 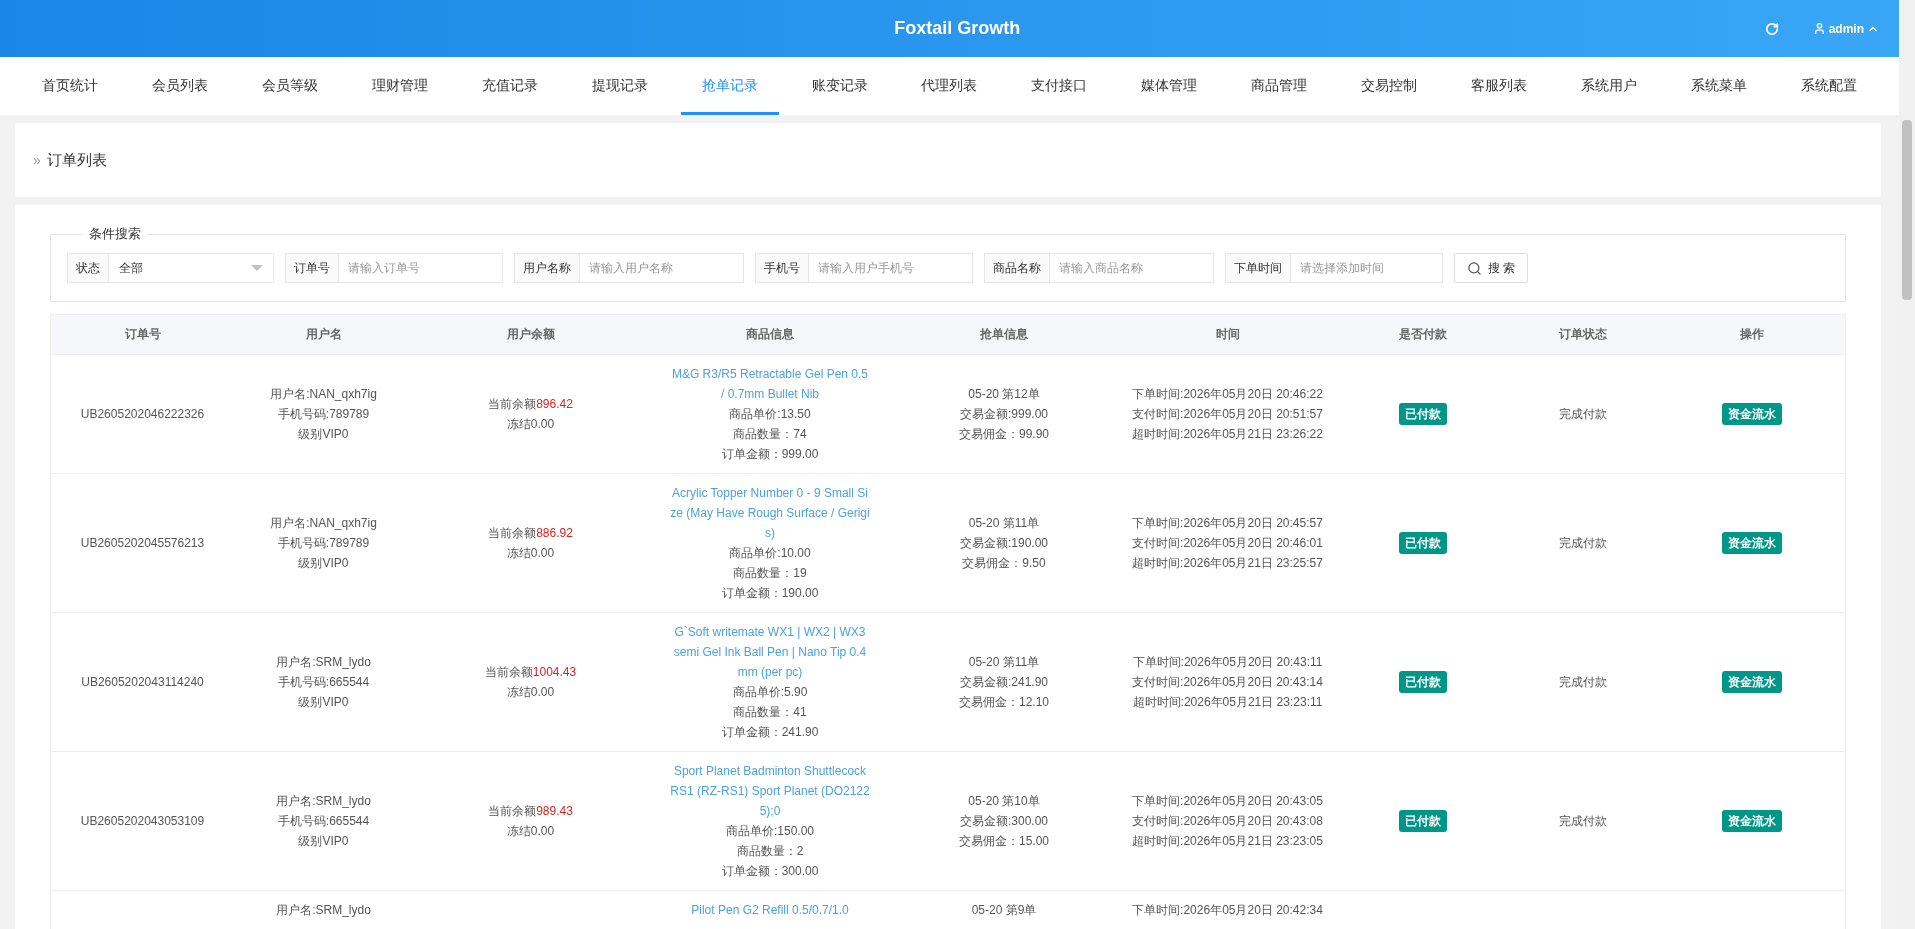 What do you see at coordinates (770, 732) in the screenshot?
I see `product-info: 订单金额：241.90` at bounding box center [770, 732].